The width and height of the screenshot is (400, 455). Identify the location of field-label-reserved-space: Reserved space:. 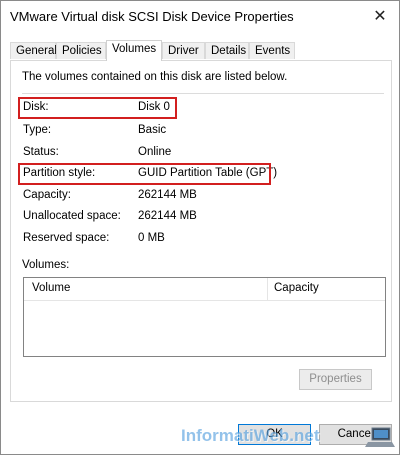
(66, 238).